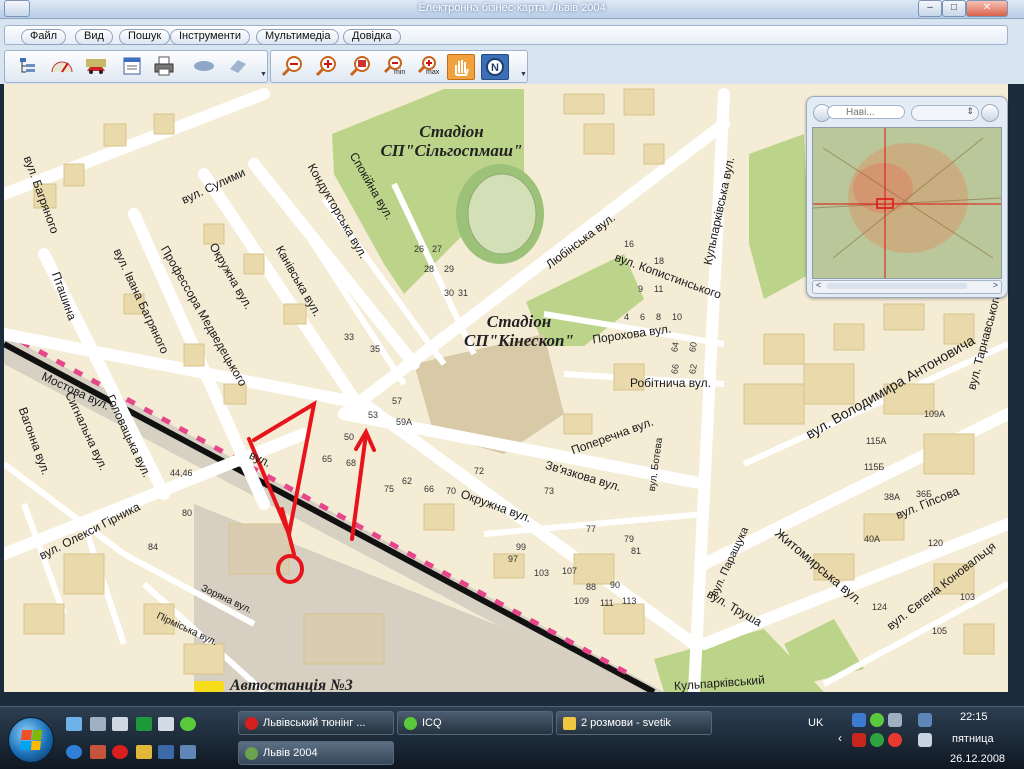  I want to click on task-label: ICQ, so click(432, 723).